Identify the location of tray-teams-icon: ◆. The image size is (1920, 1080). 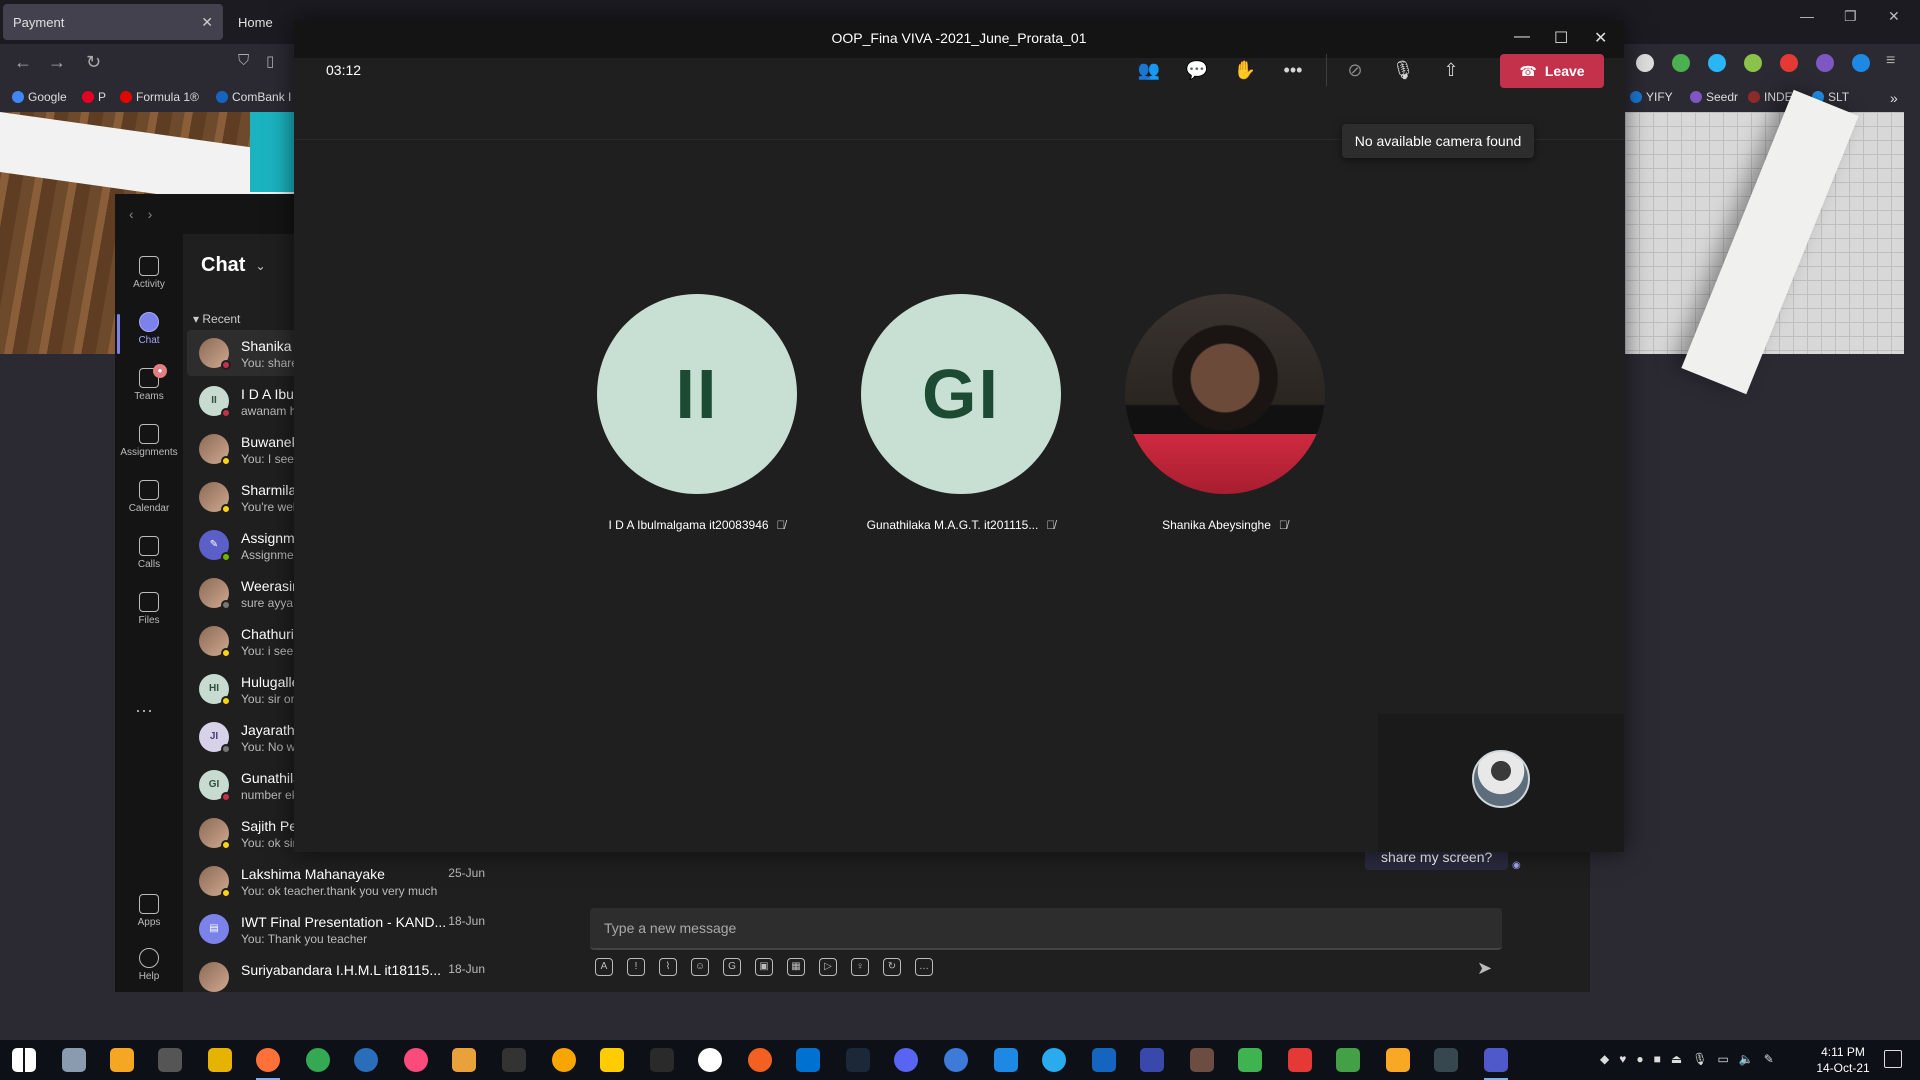
(1604, 1059).